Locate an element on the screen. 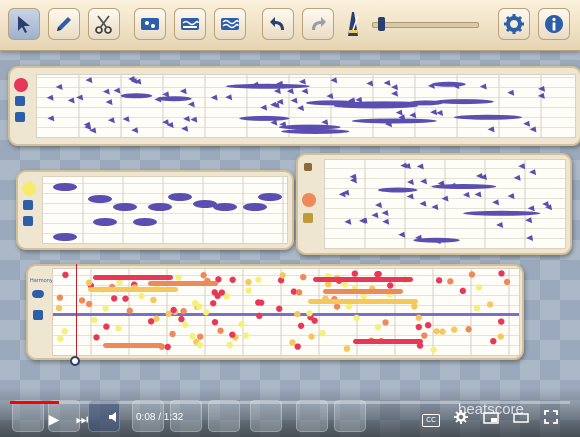 This screenshot has width=580, height=437. volume-button is located at coordinates (114, 420).